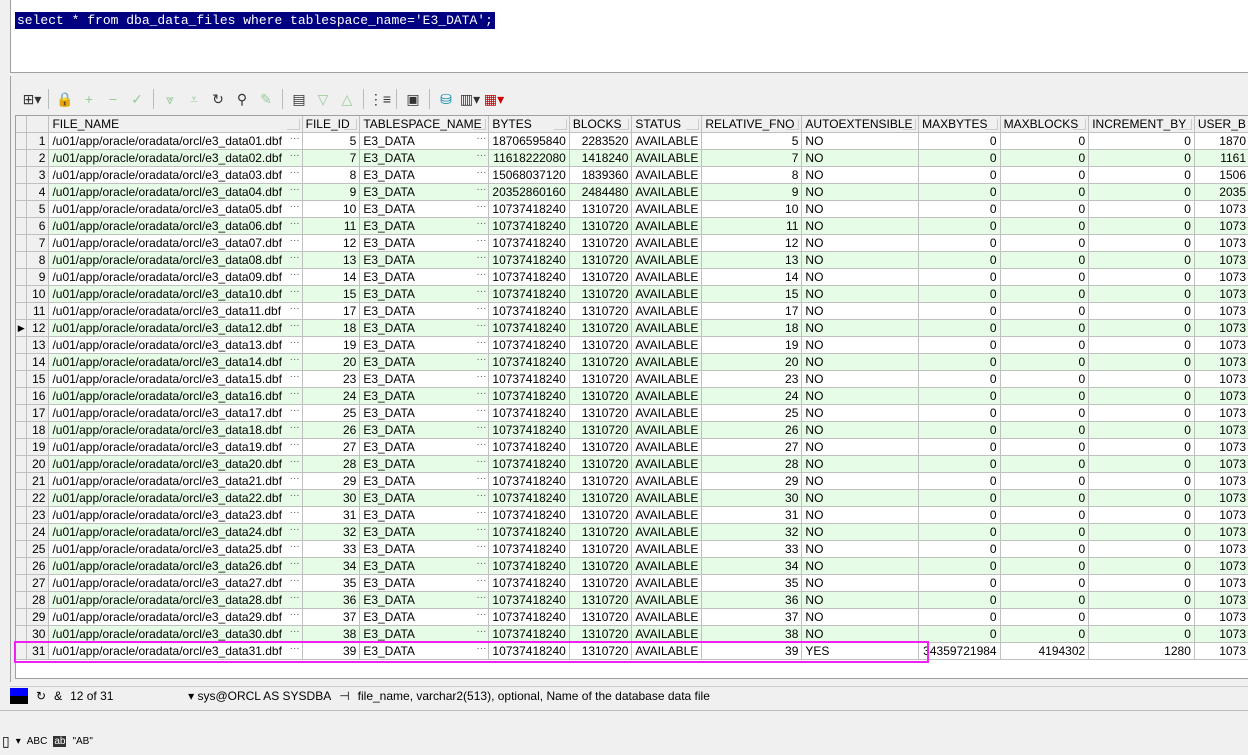 The width and height of the screenshot is (1248, 755). Describe the element at coordinates (331, 226) in the screenshot. I see `cell-file-id: 11` at that location.